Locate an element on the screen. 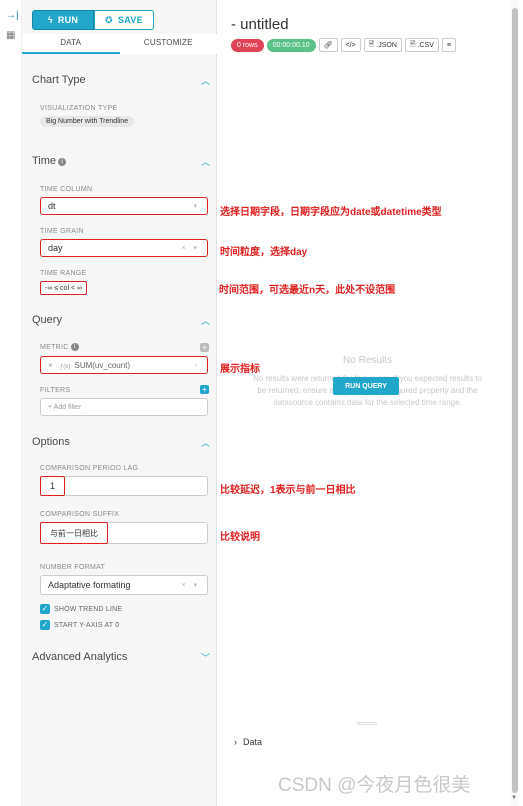 The width and height of the screenshot is (523, 806). filters-label: FILTERS is located at coordinates (55, 390).